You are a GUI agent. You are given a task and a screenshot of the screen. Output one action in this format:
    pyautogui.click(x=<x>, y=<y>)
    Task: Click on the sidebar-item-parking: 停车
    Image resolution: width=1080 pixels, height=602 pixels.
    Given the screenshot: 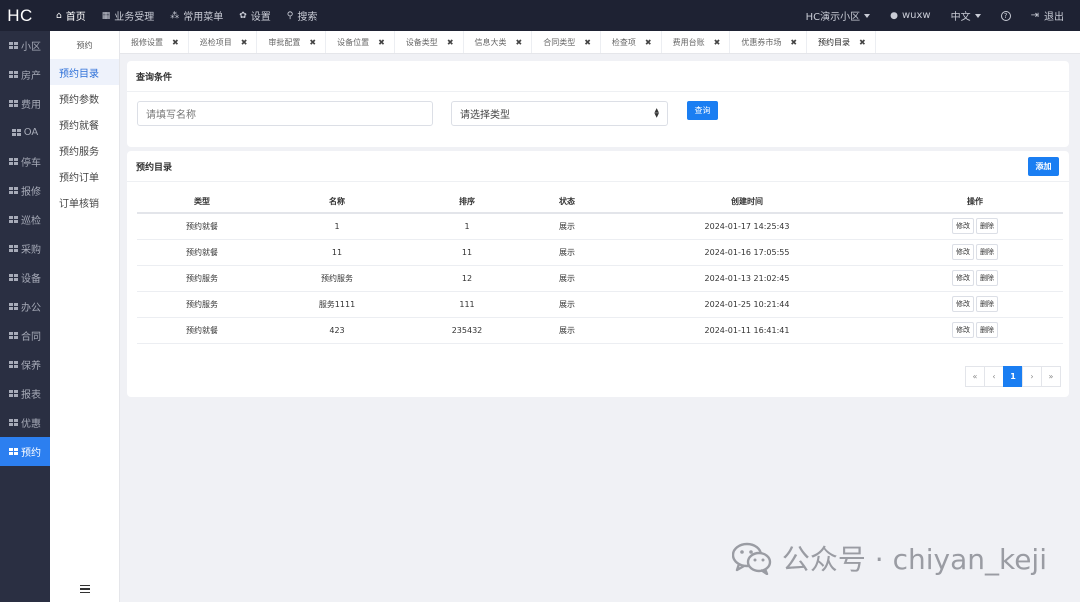 What is the action you would take?
    pyautogui.click(x=25, y=161)
    